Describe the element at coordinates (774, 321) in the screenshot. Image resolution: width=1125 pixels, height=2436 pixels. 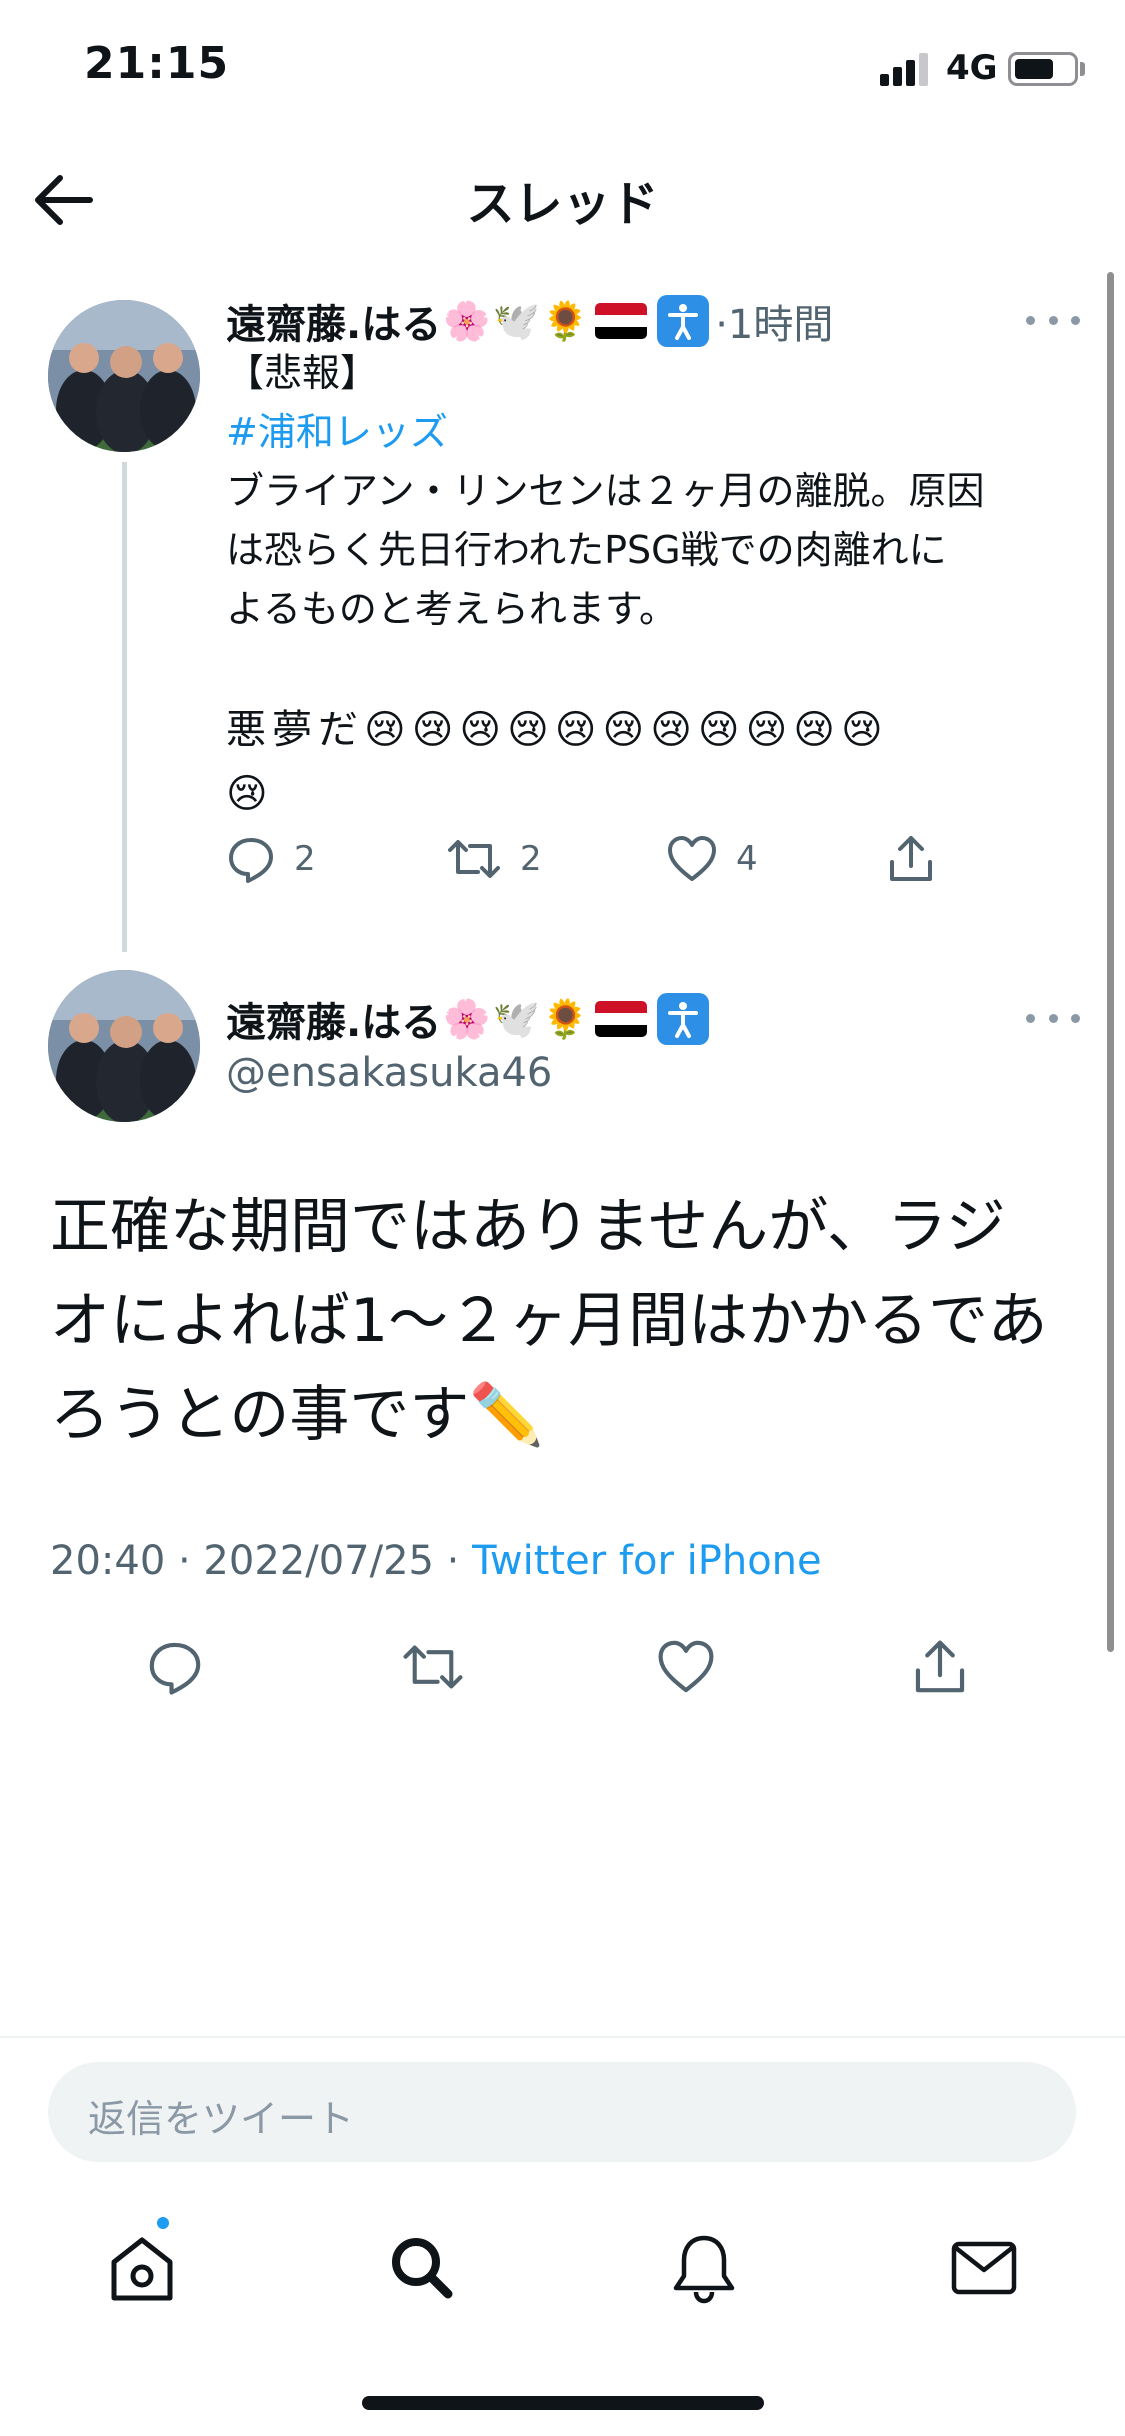
I see `tweet-time: ·1時間` at that location.